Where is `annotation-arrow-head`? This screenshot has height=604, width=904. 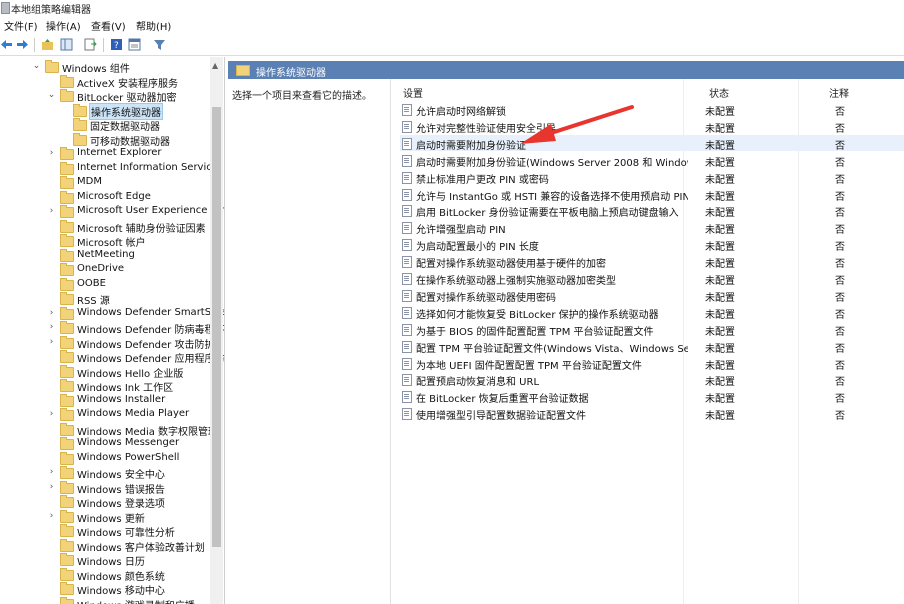 annotation-arrow-head is located at coordinates (538, 134).